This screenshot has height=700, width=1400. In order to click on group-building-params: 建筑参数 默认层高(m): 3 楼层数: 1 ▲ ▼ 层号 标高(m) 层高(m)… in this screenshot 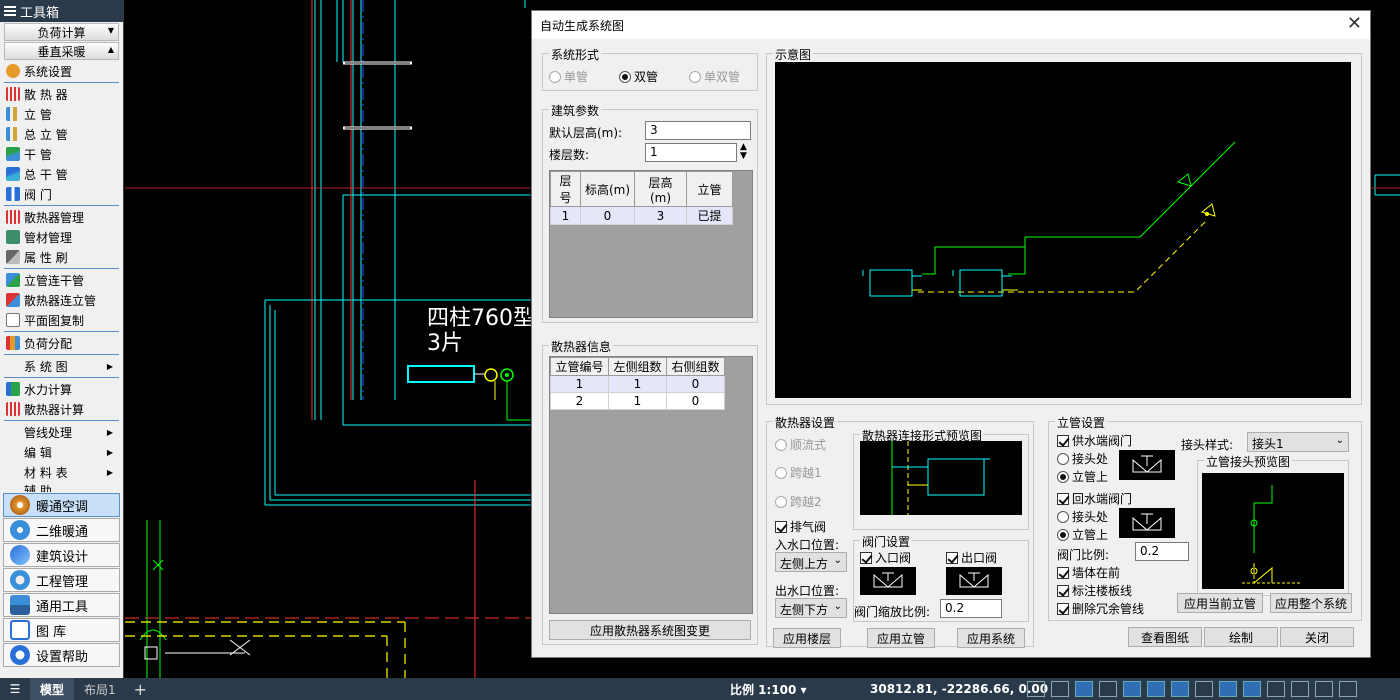, I will do `click(650, 212)`.